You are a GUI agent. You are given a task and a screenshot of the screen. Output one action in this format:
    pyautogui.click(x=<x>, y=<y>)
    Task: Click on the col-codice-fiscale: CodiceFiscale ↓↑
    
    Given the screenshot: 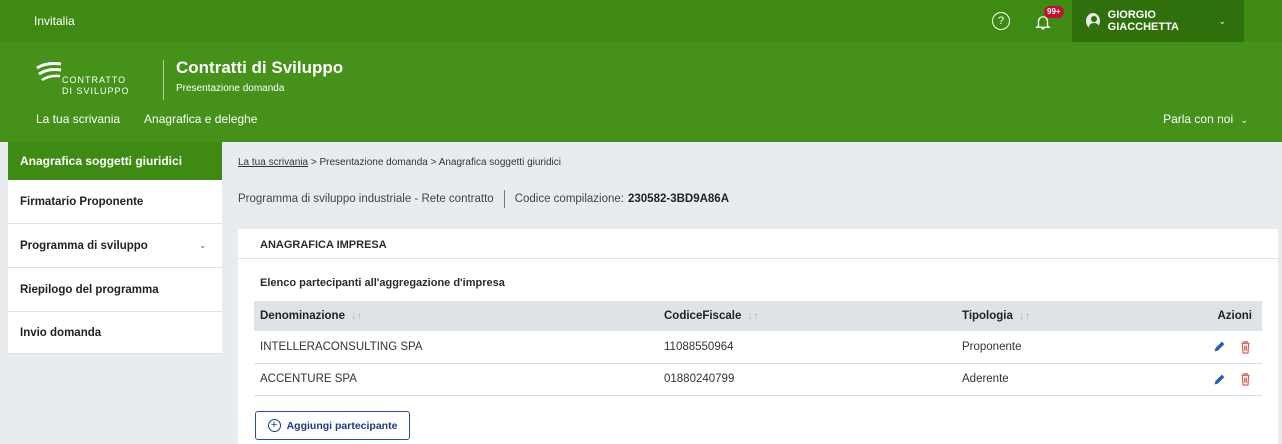 What is the action you would take?
    pyautogui.click(x=807, y=316)
    